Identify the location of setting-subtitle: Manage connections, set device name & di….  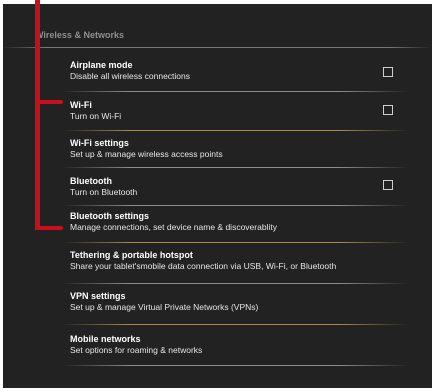
(173, 227).